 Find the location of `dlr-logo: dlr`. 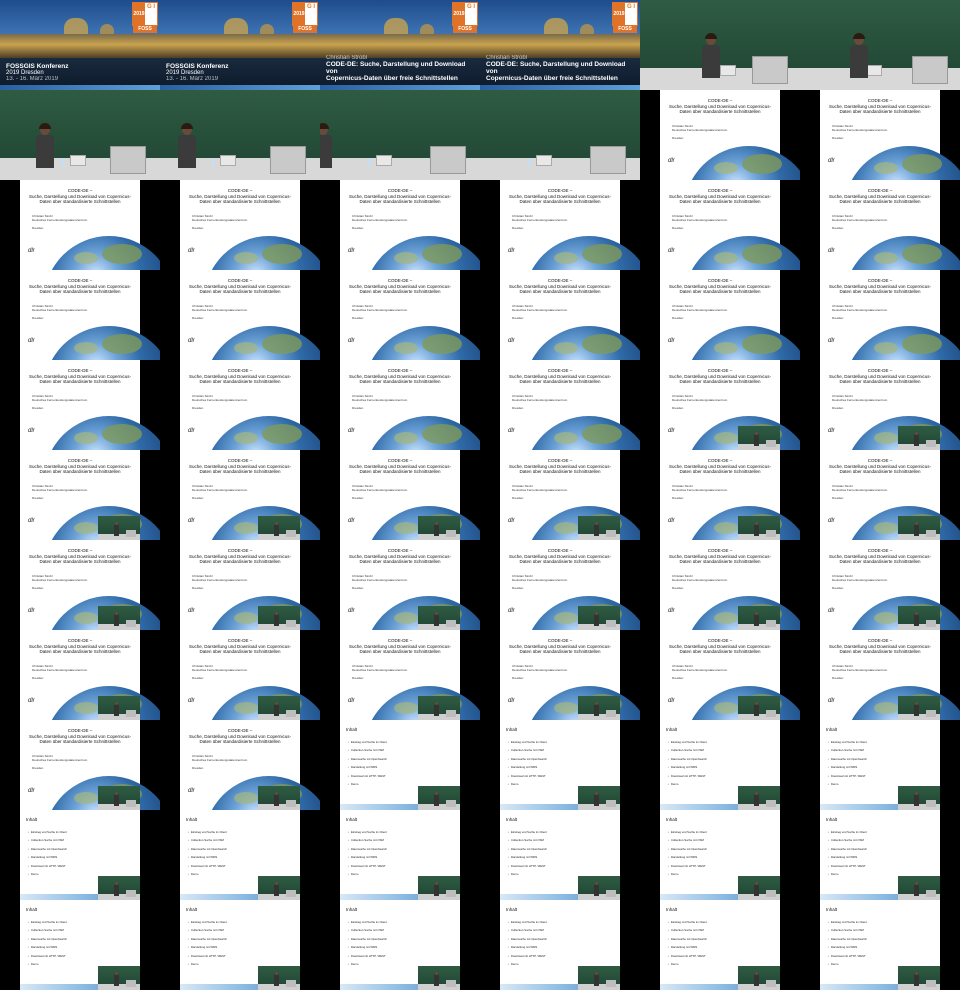

dlr-logo: dlr is located at coordinates (351, 701).